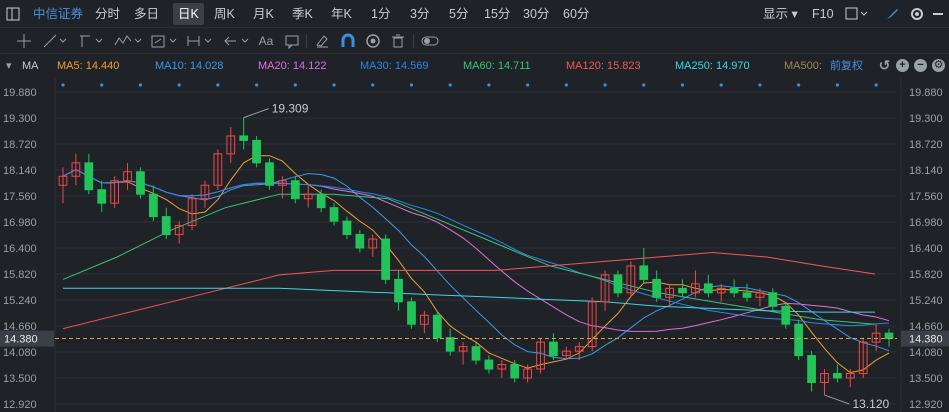 The height and width of the screenshot is (412, 949). Describe the element at coordinates (292, 66) in the screenshot. I see `ma-value-label: MA20: 14.122` at that location.